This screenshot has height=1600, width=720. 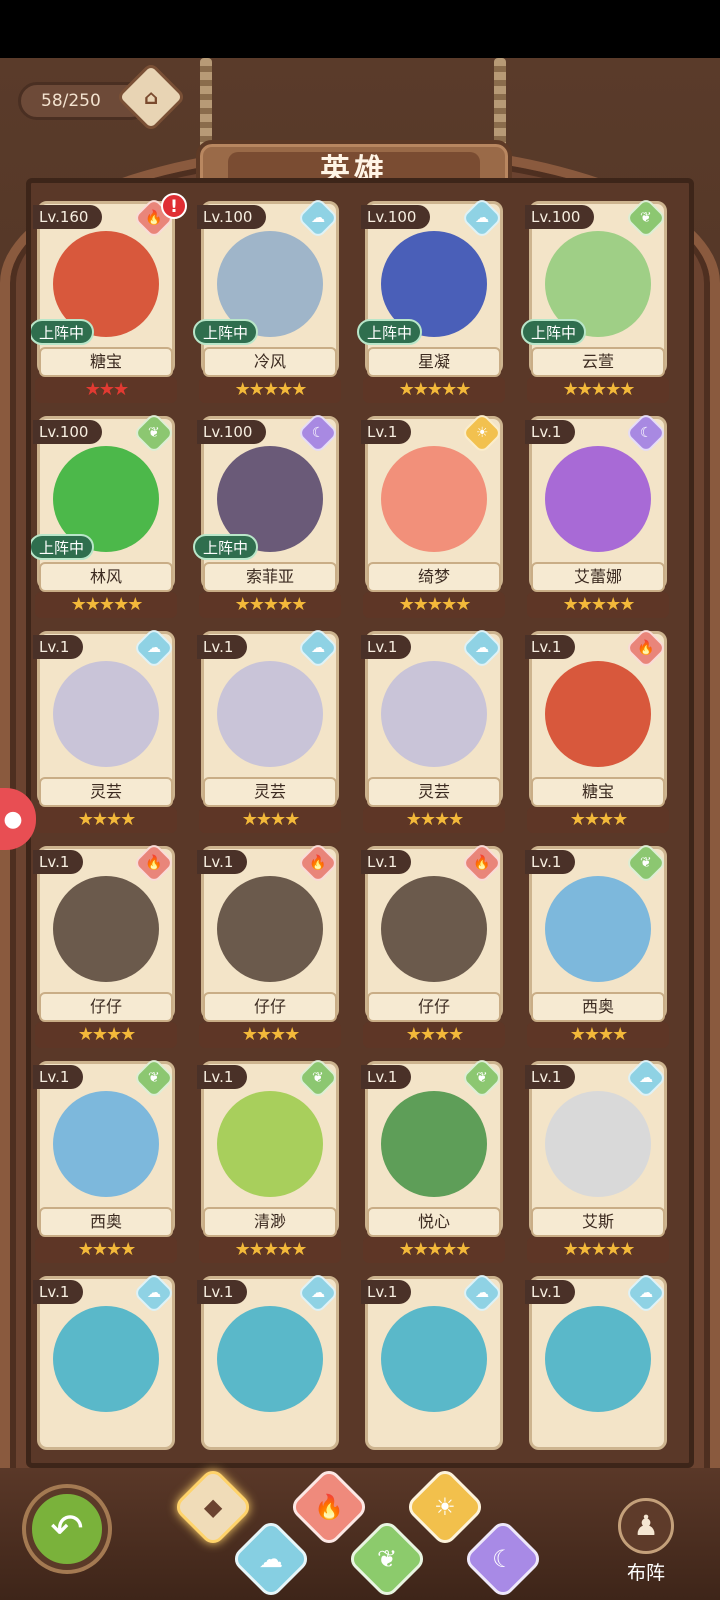 What do you see at coordinates (105, 514) in the screenshot?
I see `hero-card: Lv.100 ❦ 上阵中 林风 ★★★★★` at bounding box center [105, 514].